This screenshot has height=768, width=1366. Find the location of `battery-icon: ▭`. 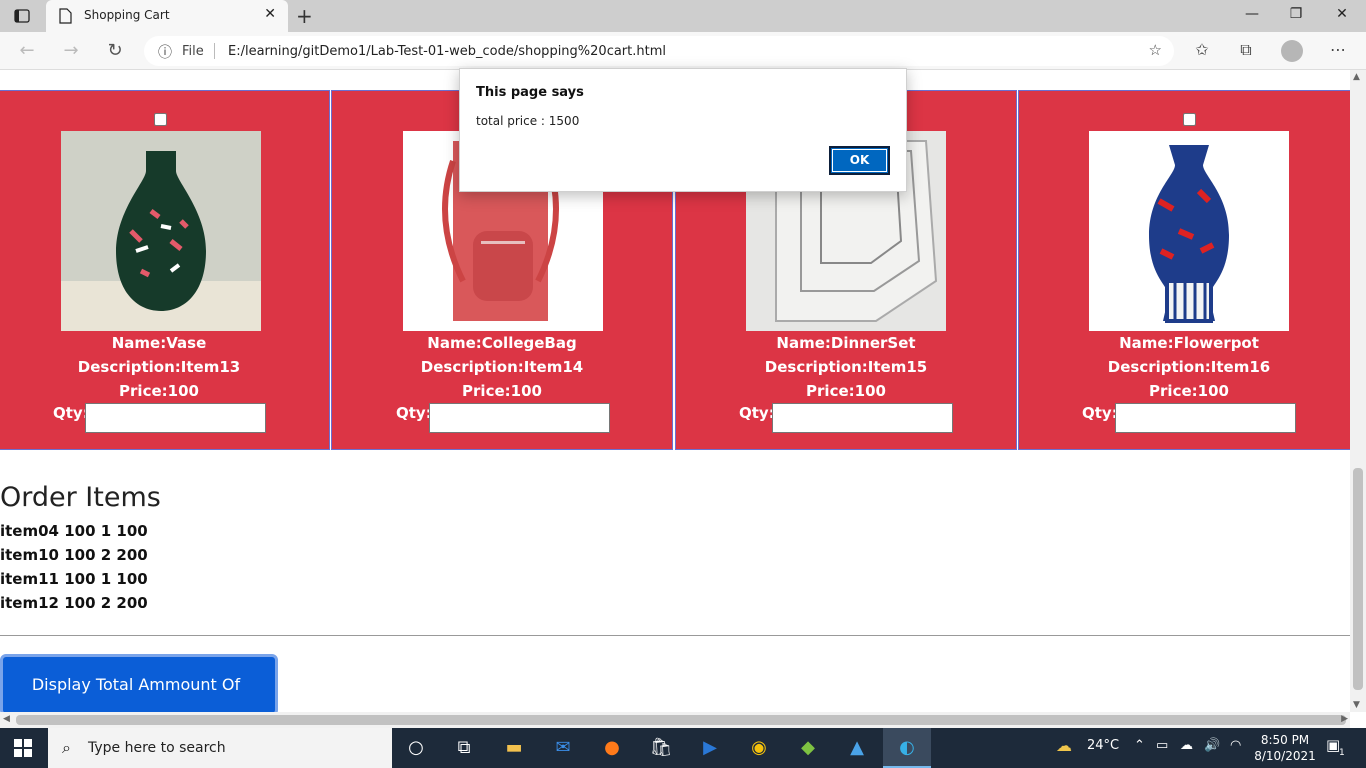

battery-icon: ▭ is located at coordinates (1162, 745).